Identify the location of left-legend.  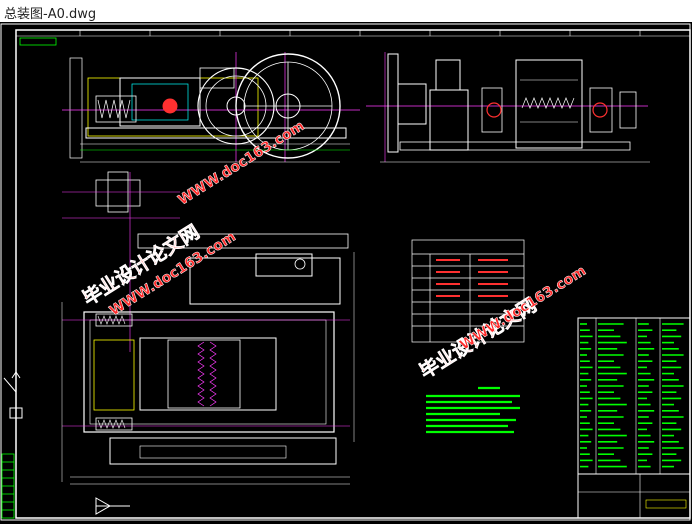
(8, 486).